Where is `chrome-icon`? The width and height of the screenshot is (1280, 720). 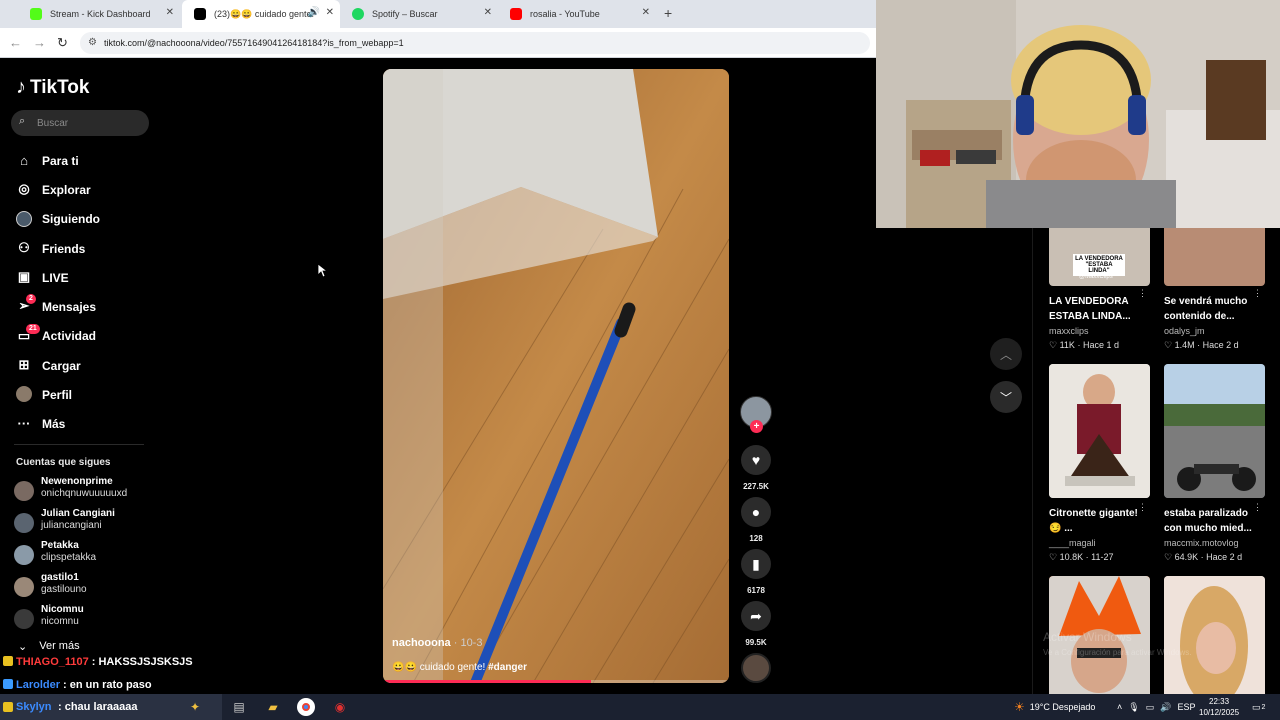
chrome-icon is located at coordinates (306, 707).